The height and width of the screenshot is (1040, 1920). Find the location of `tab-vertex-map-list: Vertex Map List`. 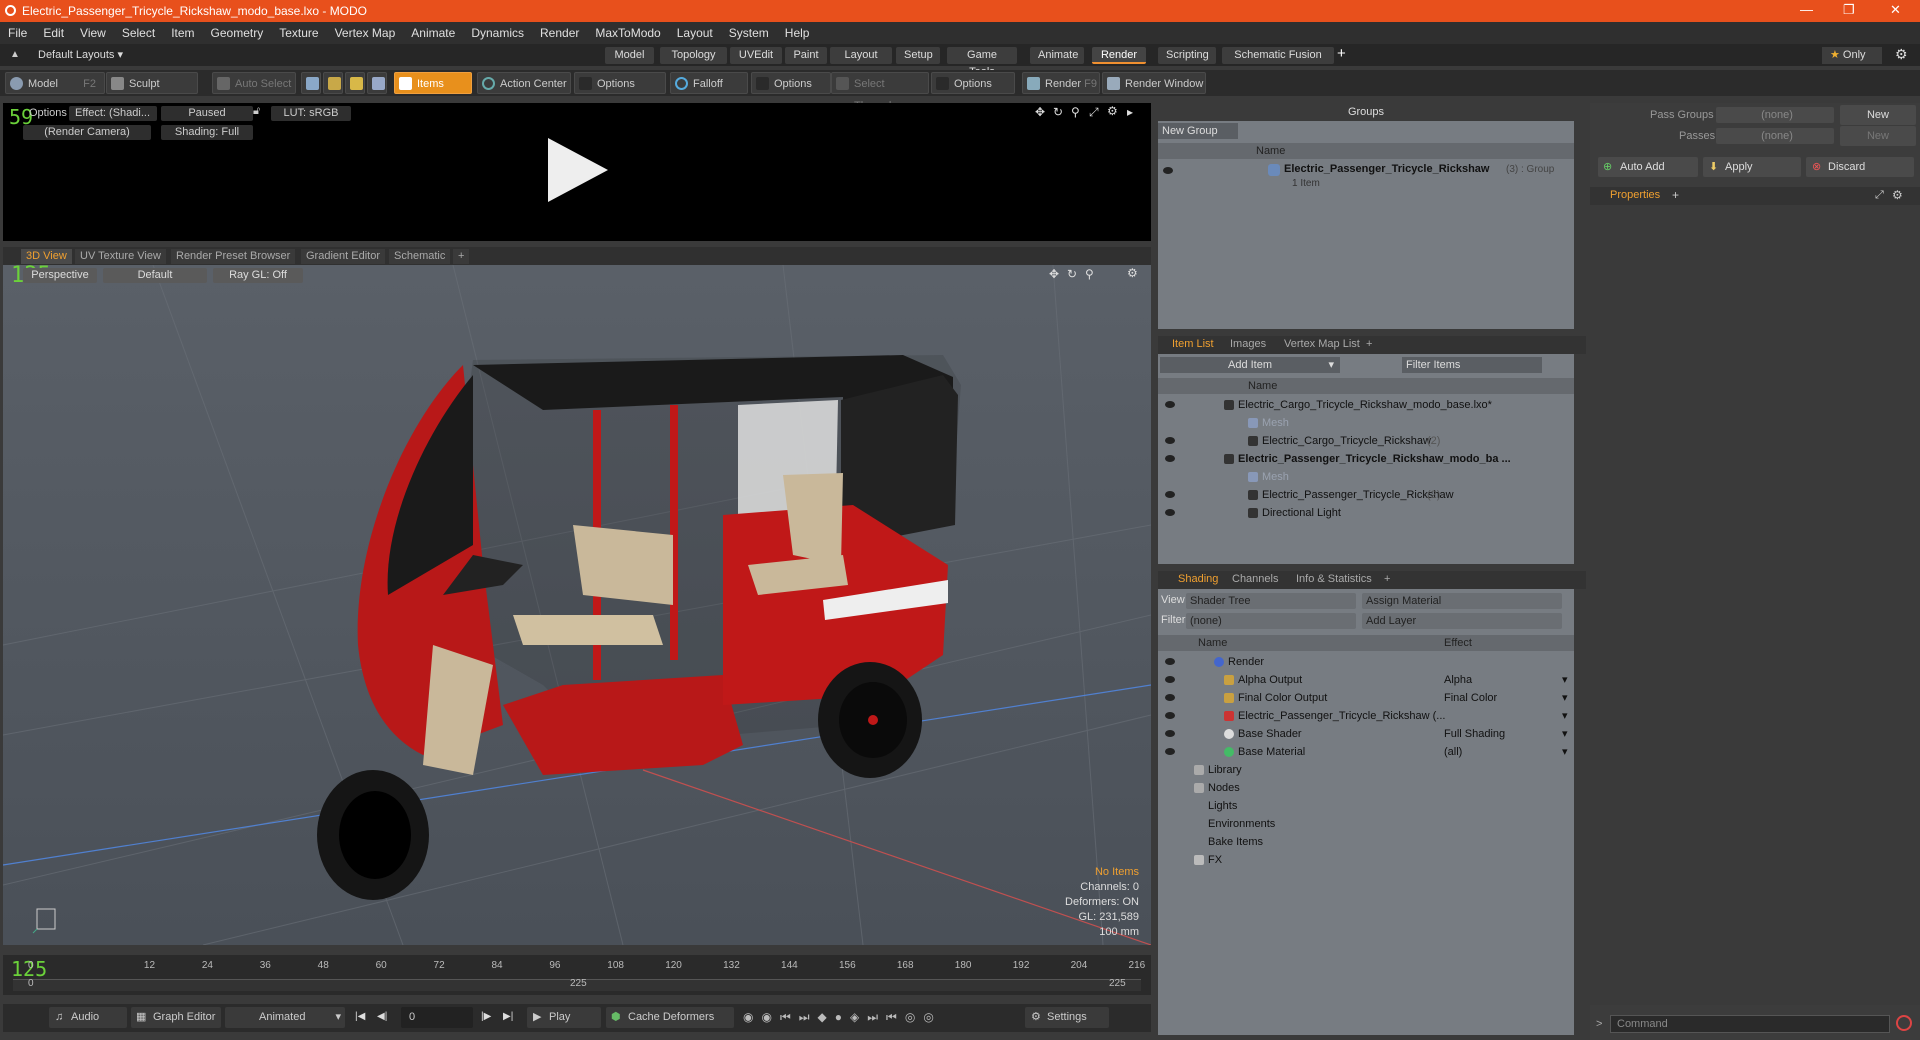

tab-vertex-map-list: Vertex Map List is located at coordinates (1322, 344).